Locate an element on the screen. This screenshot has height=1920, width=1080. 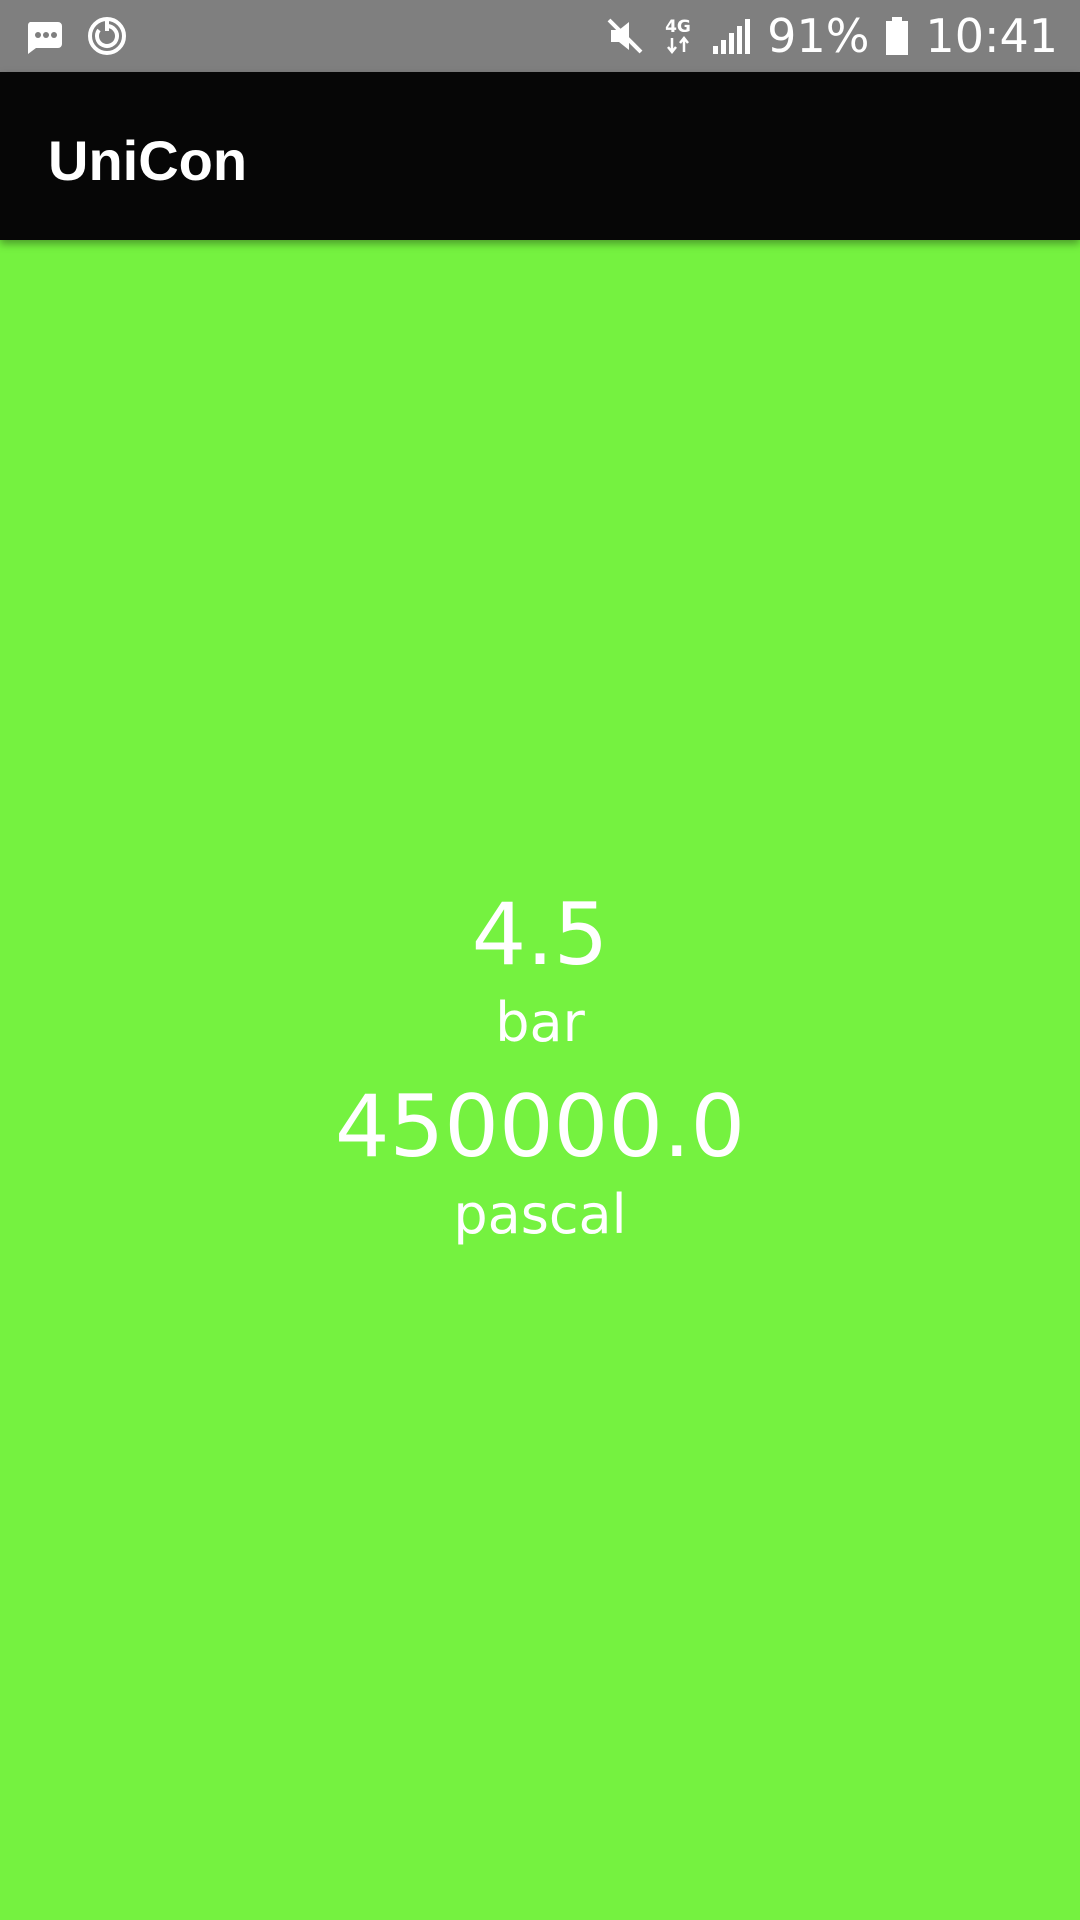
battery-percent: 91% is located at coordinates (818, 36).